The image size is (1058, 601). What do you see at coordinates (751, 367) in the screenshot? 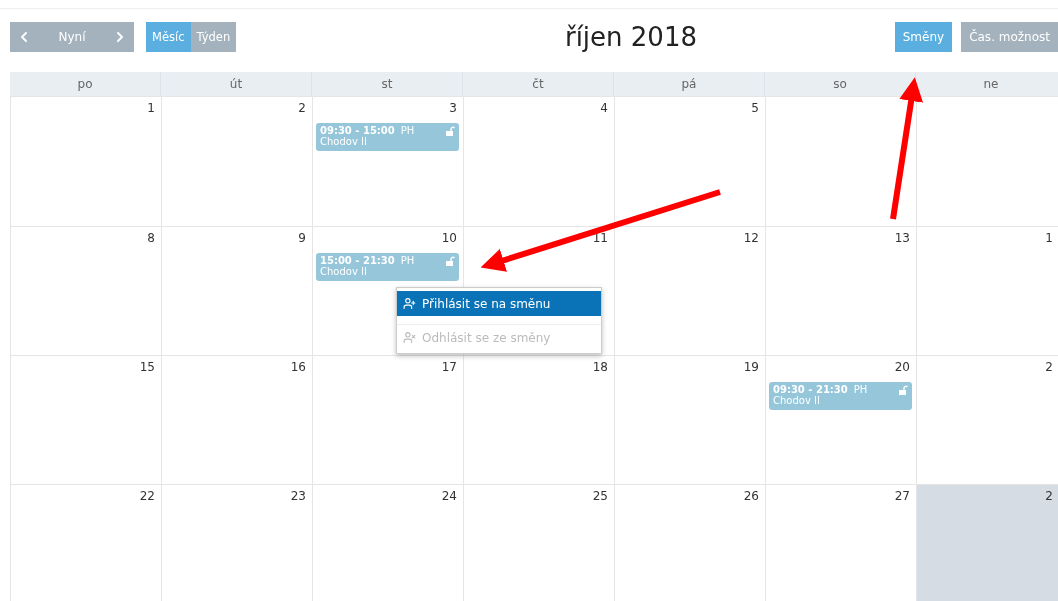
I see `day-number: 19` at bounding box center [751, 367].